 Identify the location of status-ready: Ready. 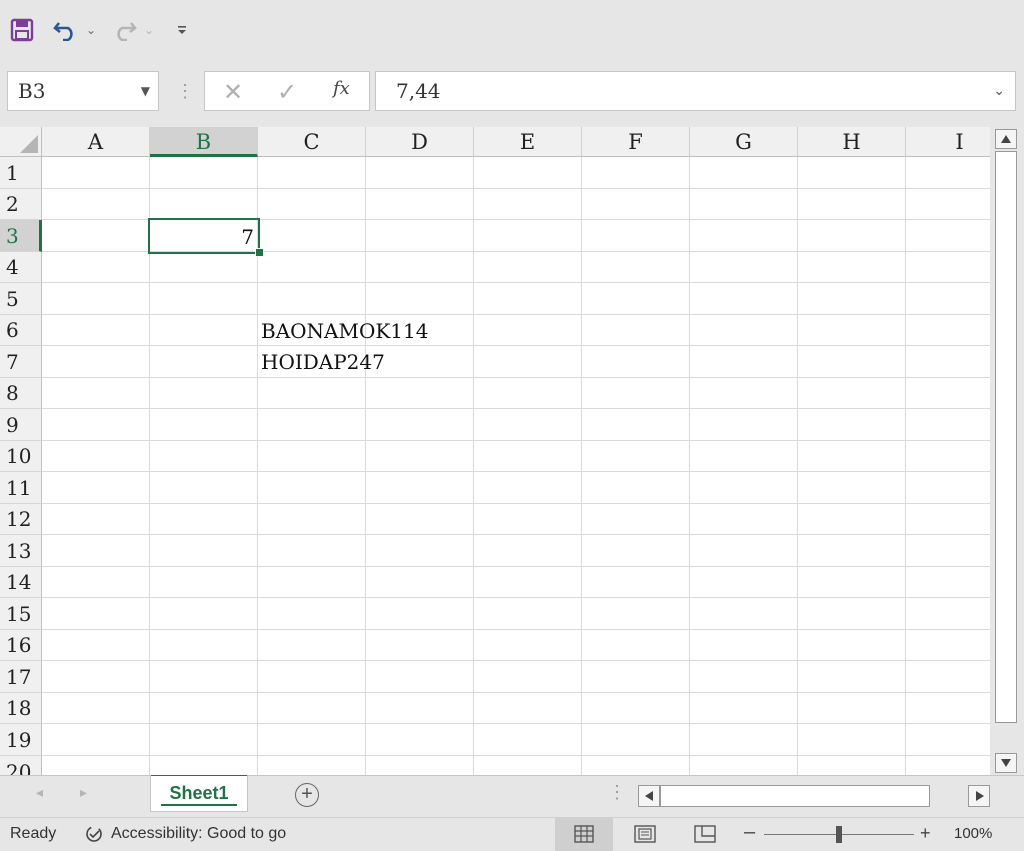
(33, 833).